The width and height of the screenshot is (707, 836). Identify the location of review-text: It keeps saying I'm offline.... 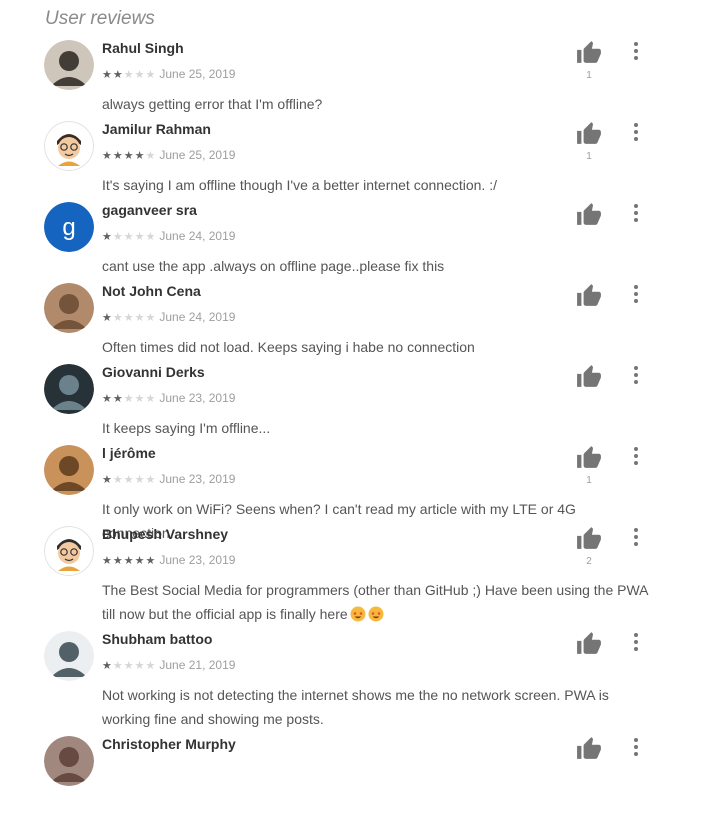
(186, 428).